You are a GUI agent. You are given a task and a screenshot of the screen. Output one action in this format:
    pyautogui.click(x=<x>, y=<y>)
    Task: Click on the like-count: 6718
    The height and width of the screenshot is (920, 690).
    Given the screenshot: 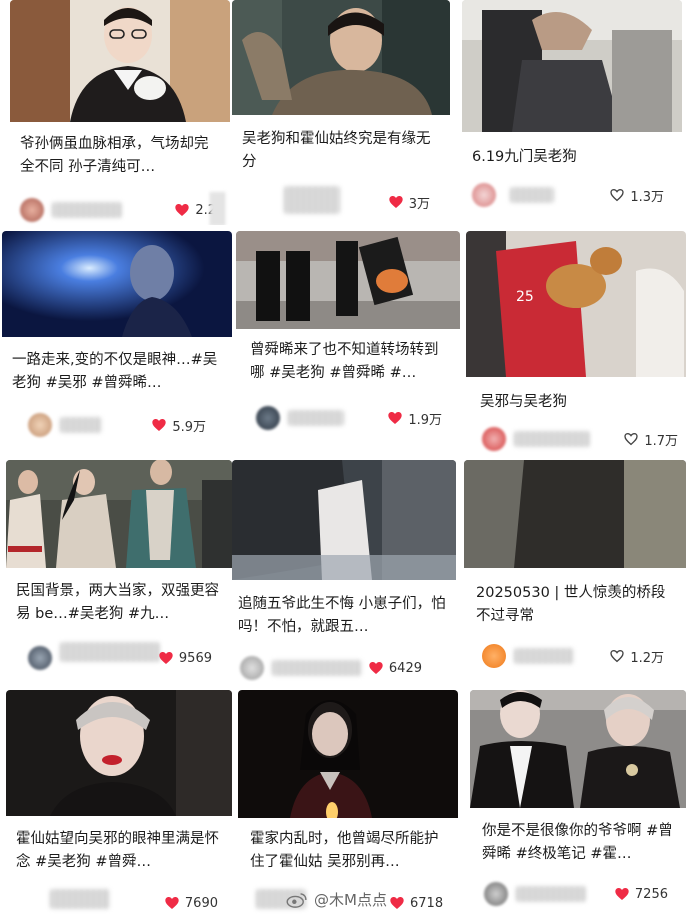 What is the action you would take?
    pyautogui.click(x=427, y=903)
    